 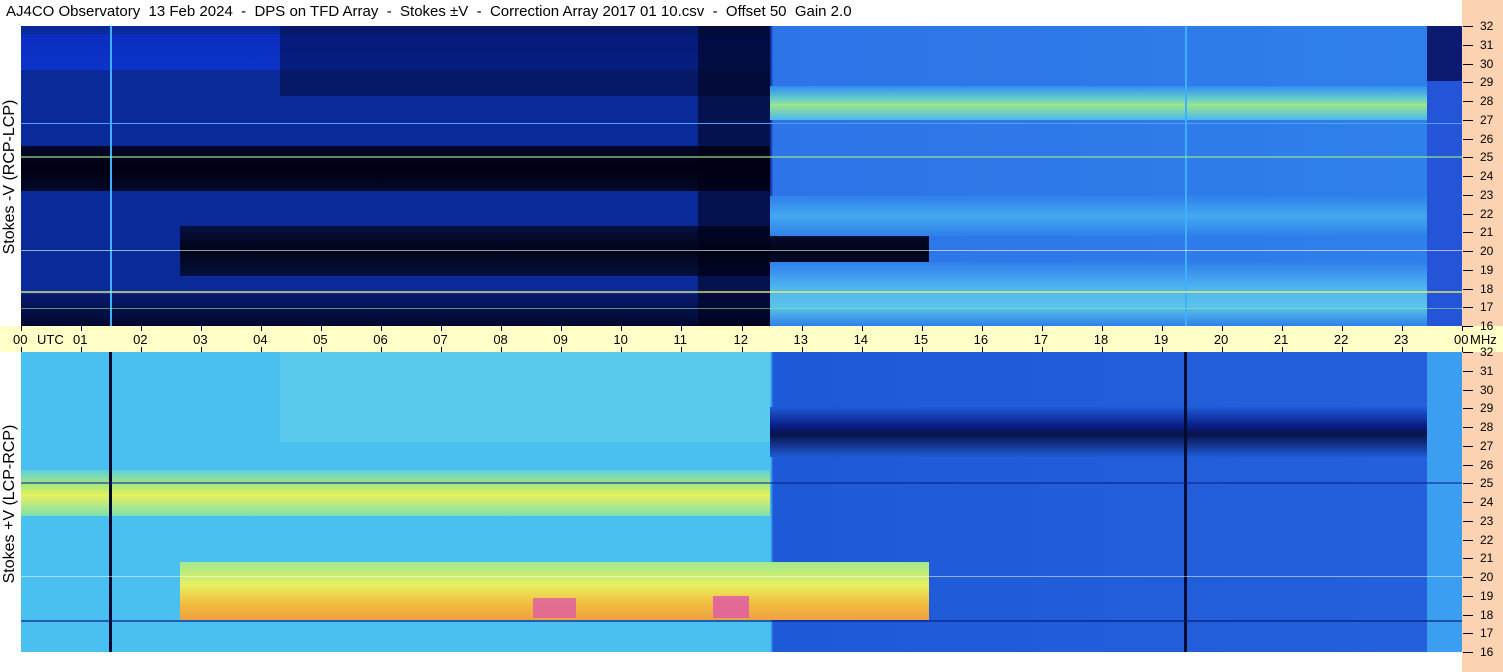 What do you see at coordinates (620, 339) in the screenshot?
I see `time-tick-label: 10` at bounding box center [620, 339].